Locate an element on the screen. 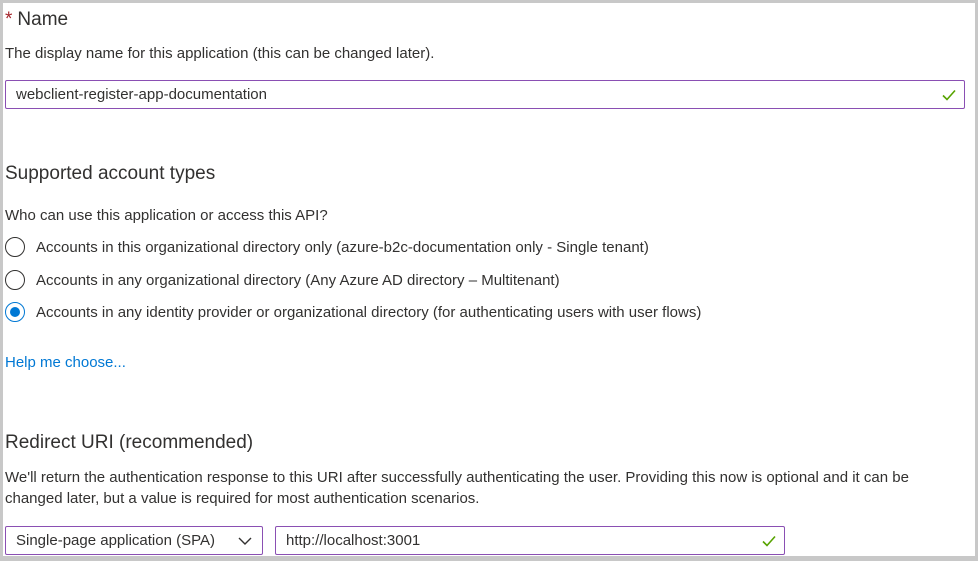  redirect-uri-title: Redirect URI (recommended) is located at coordinates (129, 442).